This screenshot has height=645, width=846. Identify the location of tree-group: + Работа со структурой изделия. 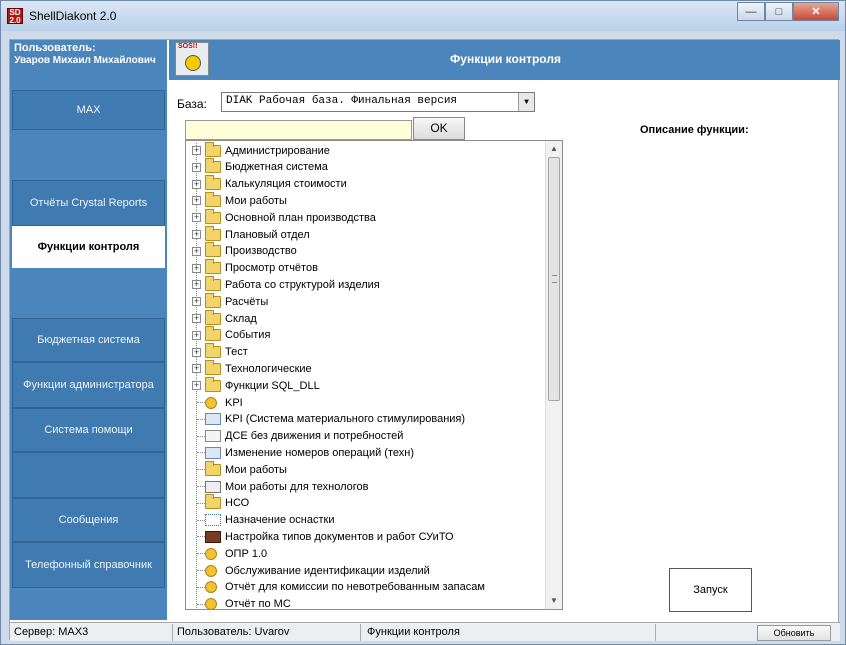
(366, 284).